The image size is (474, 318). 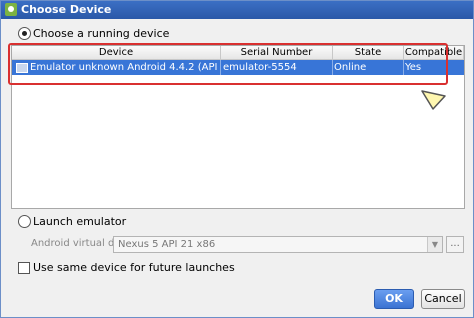 What do you see at coordinates (66, 9) in the screenshot?
I see `dialog-title: Choose Device` at bounding box center [66, 9].